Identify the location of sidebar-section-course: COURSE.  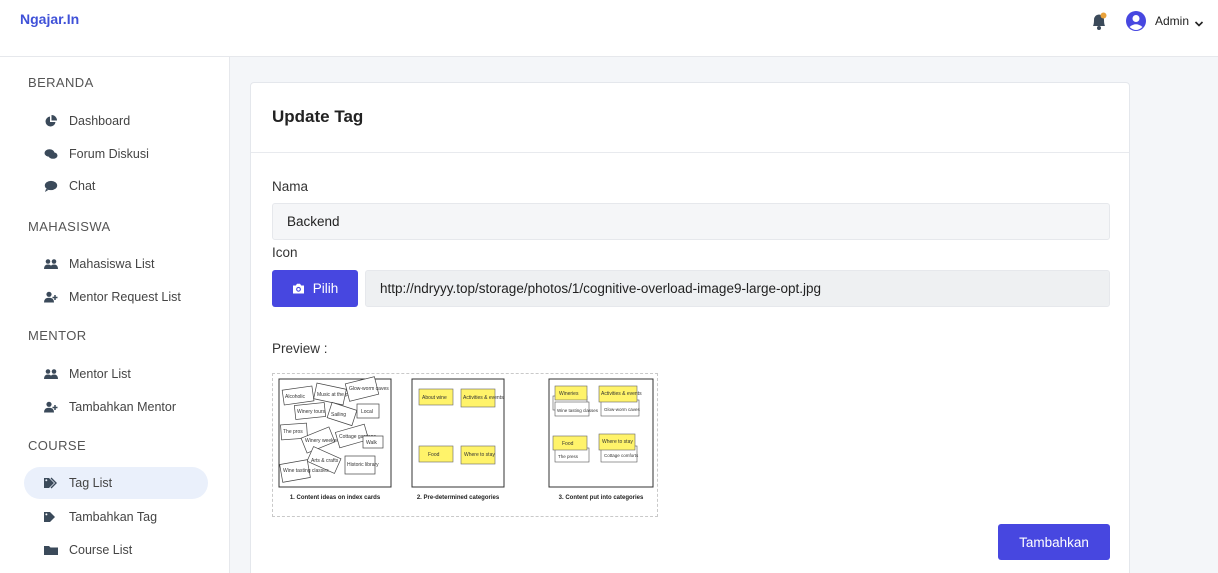
(57, 445).